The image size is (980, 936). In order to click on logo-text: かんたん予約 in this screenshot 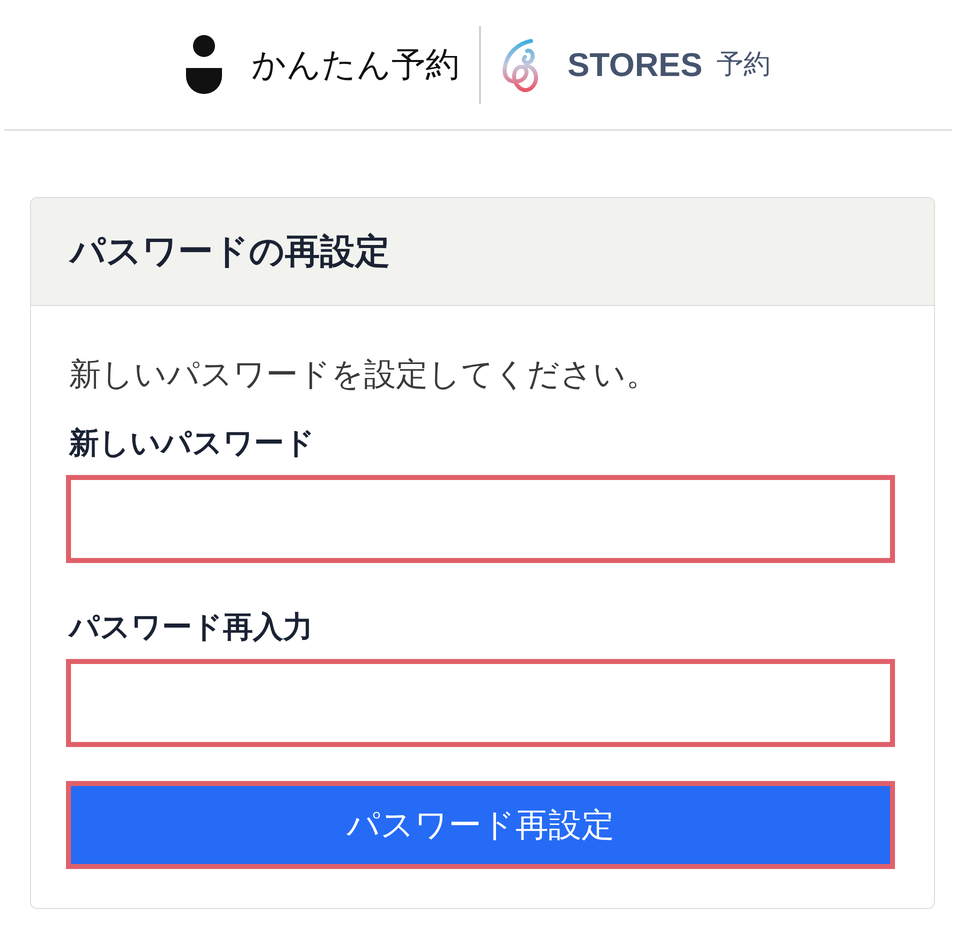, I will do `click(355, 65)`.